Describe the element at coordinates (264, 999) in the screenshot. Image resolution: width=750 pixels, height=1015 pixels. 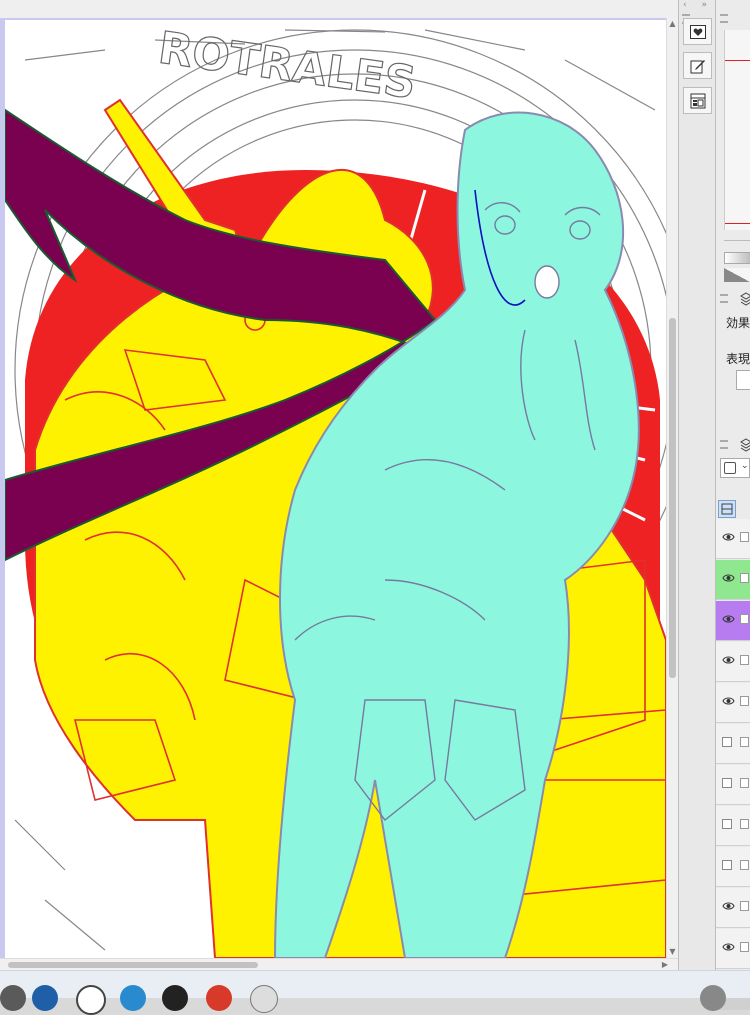
I see `taskbar-icon-clip-studio` at that location.